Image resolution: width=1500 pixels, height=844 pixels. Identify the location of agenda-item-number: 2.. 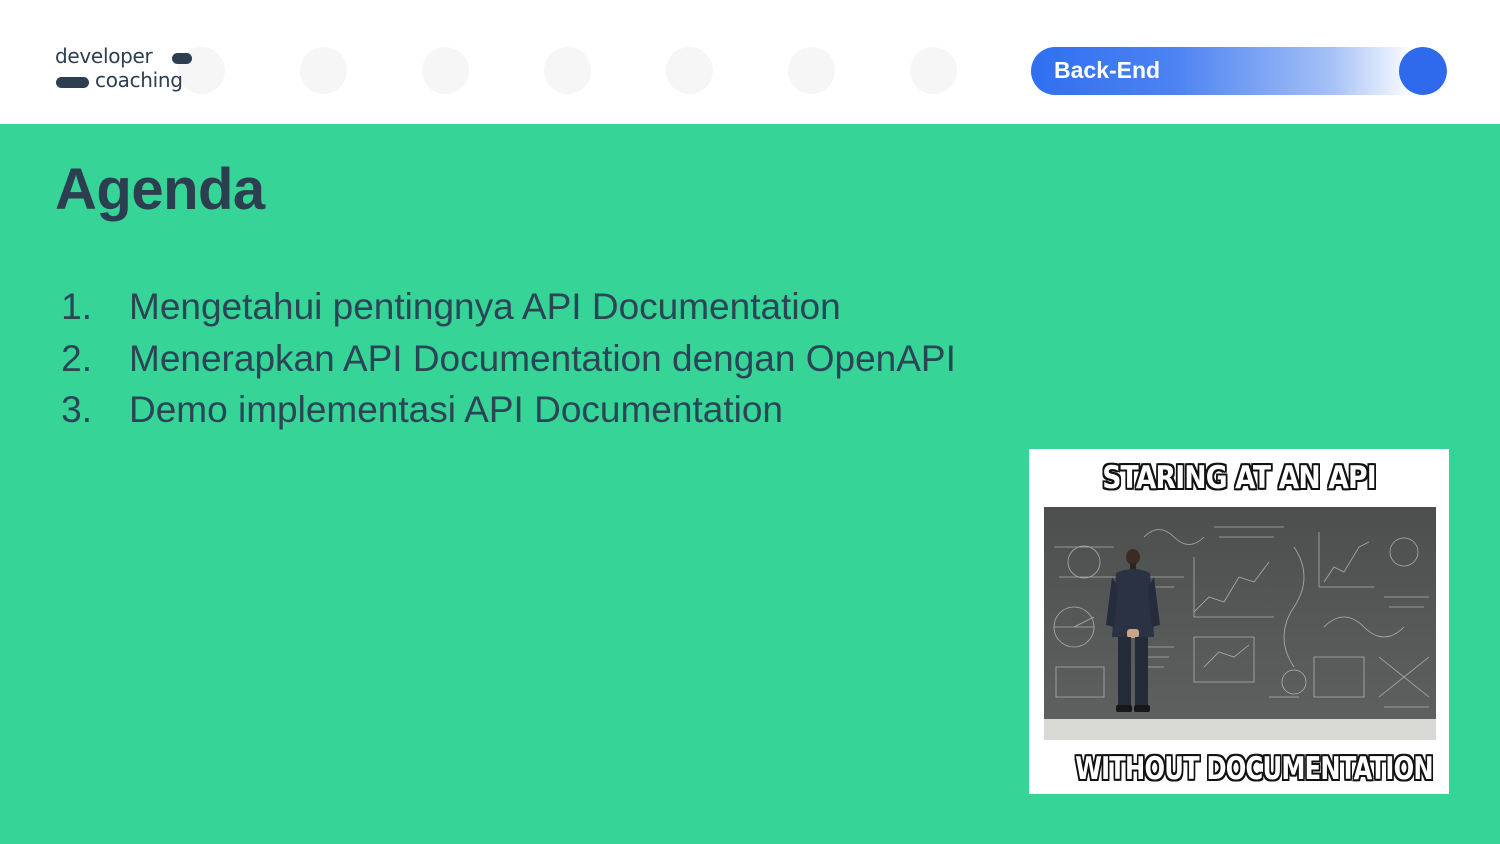
(76, 358).